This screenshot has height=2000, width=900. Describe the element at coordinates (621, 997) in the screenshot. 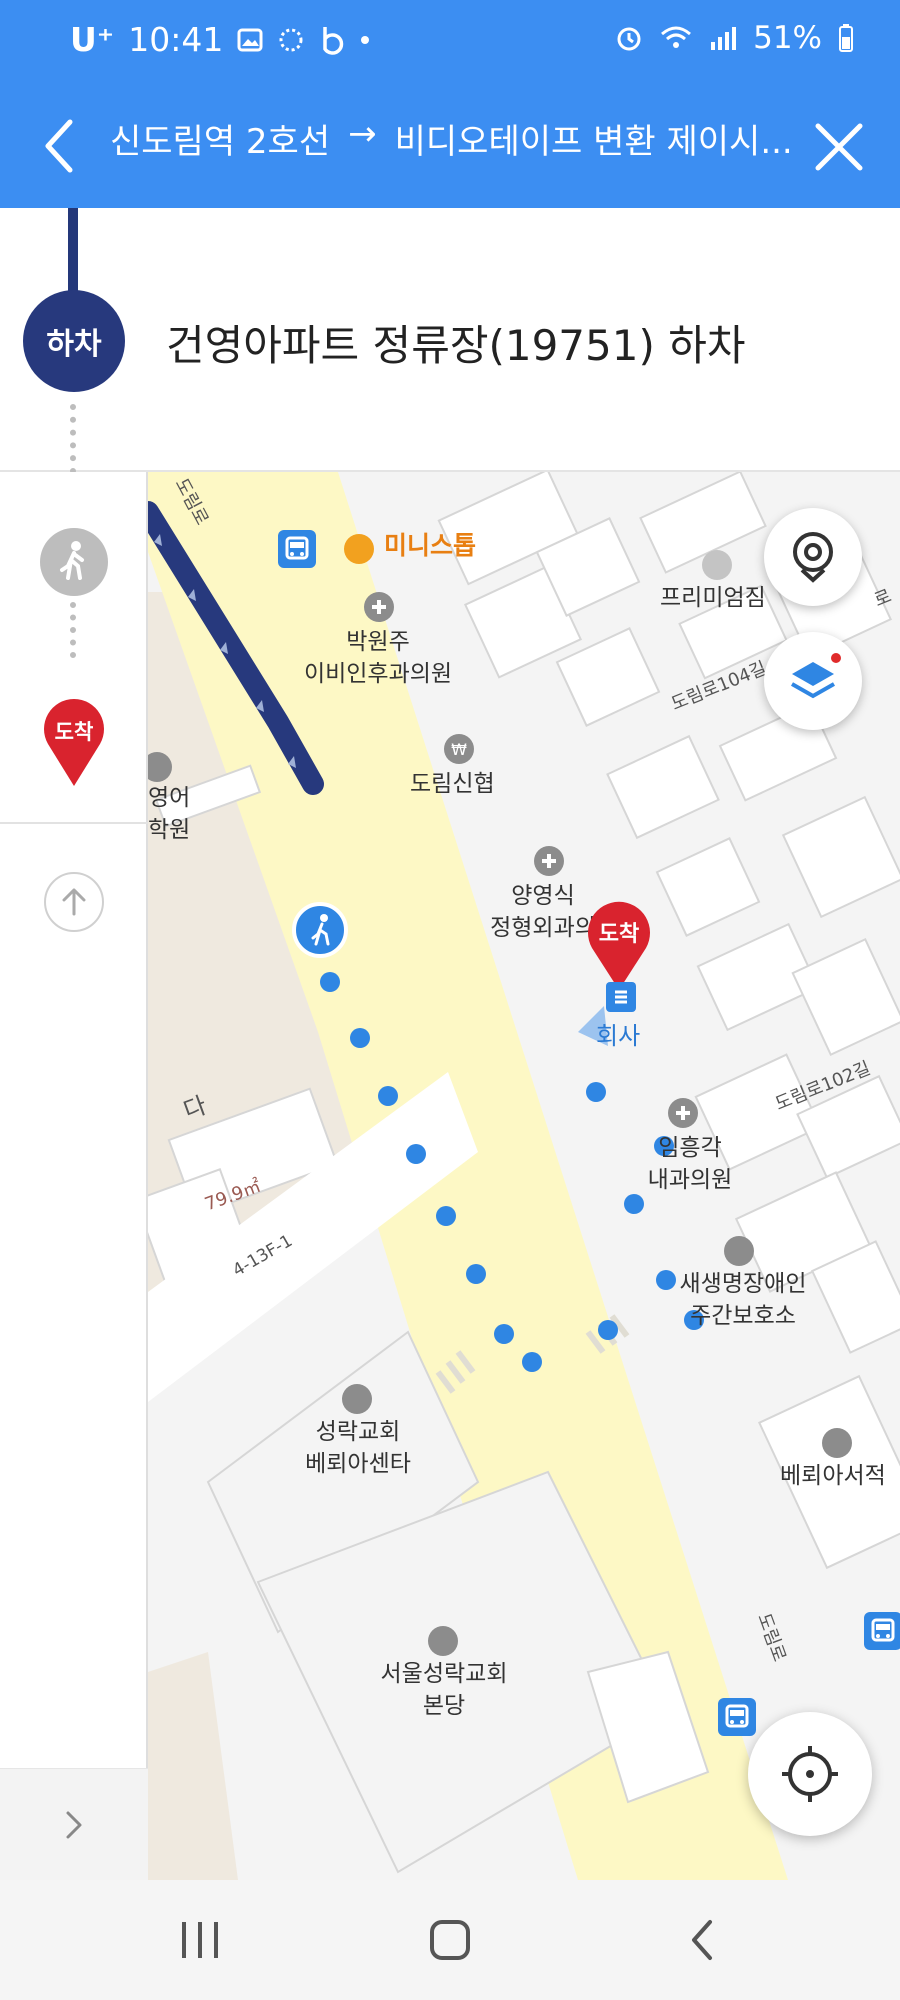

I see `company-icon` at that location.